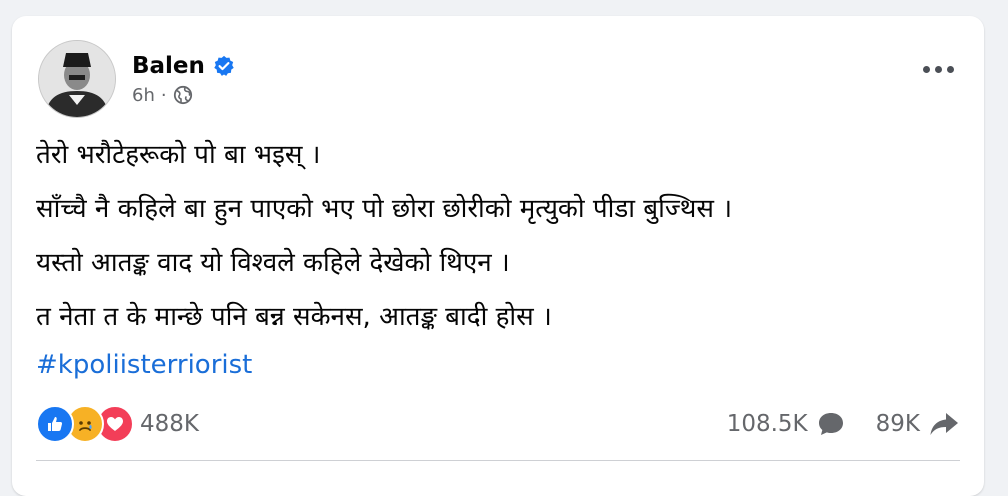 This screenshot has height=496, width=1008. I want to click on verified-badge-icon, so click(224, 66).